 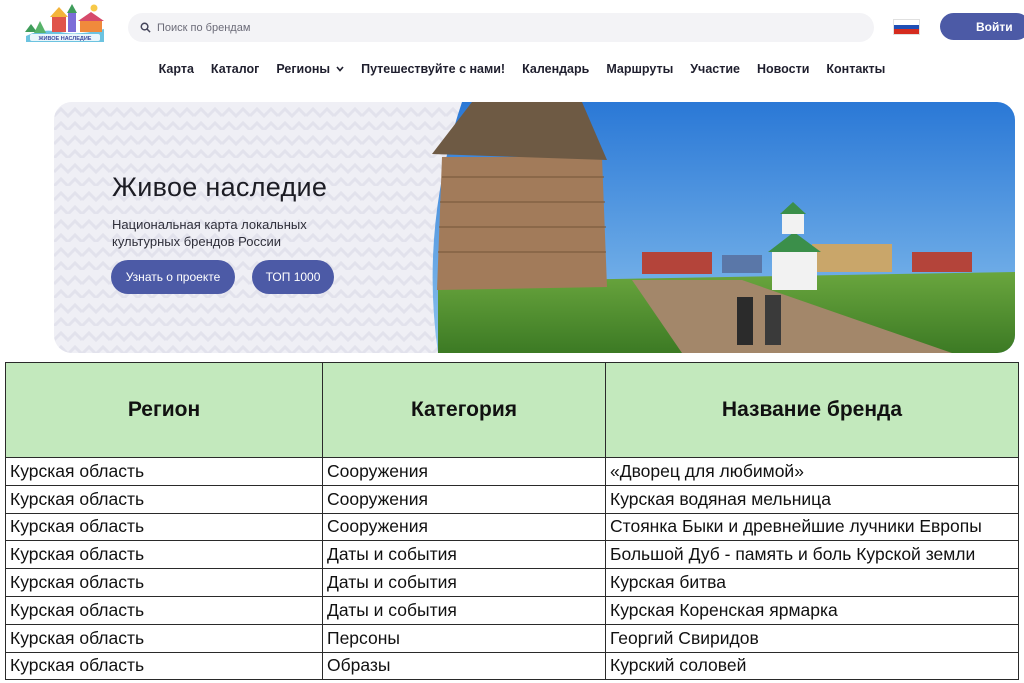 I want to click on nav-label: Календарь, so click(x=556, y=69).